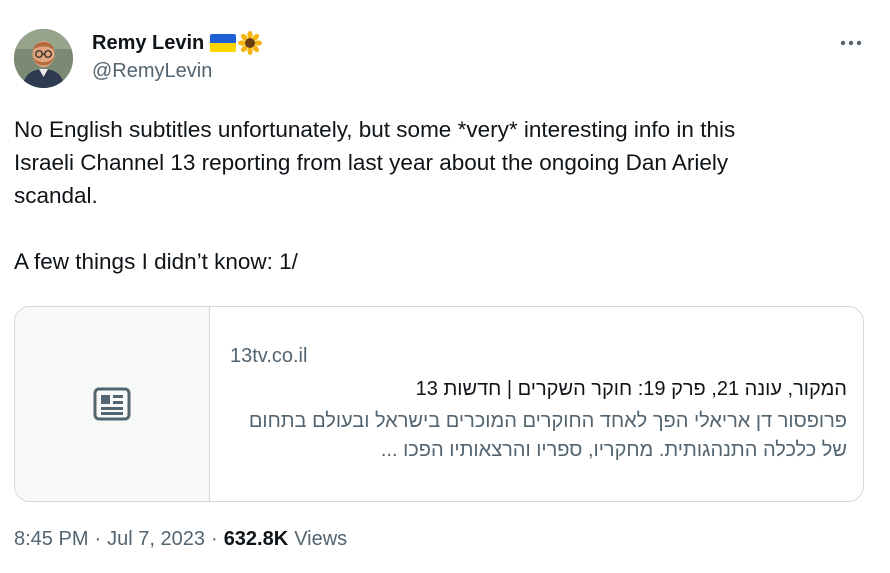  I want to click on tweet-time: 8:45 PM, so click(51, 539).